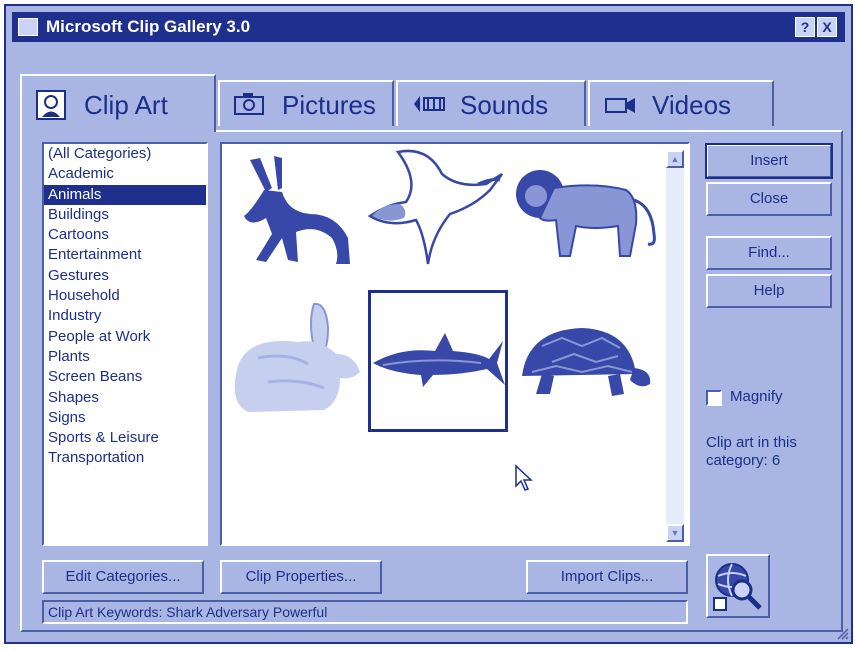  What do you see at coordinates (675, 346) in the screenshot?
I see `vertical-scrollbar: ▲ ▼` at bounding box center [675, 346].